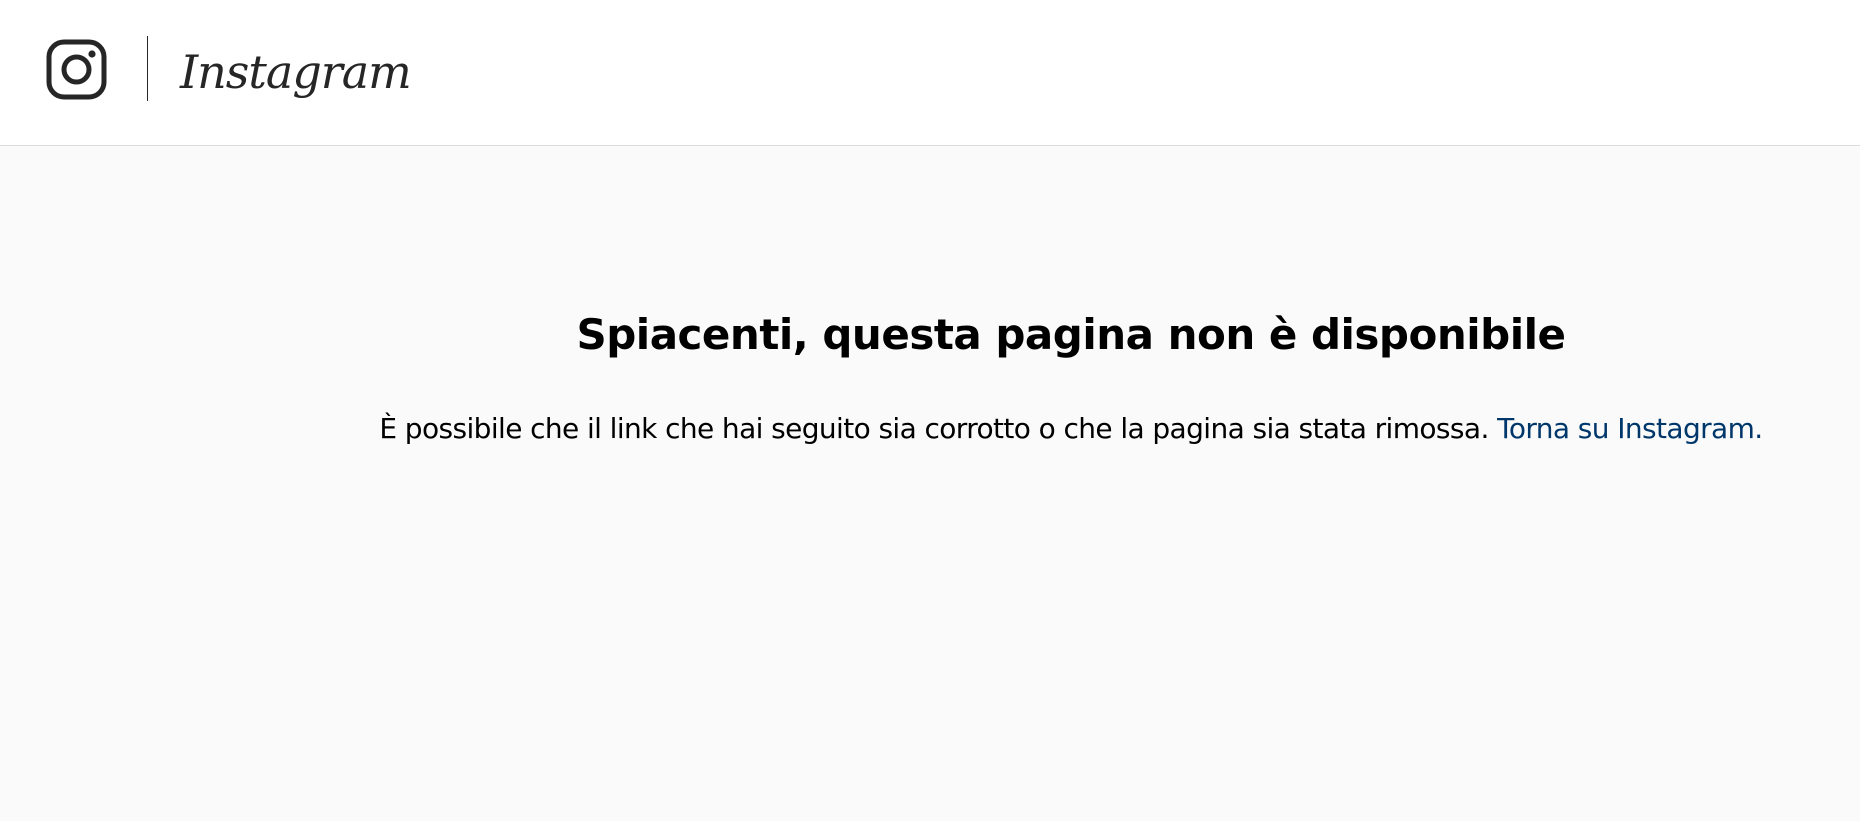  I want to click on logo-divider, so click(147, 68).